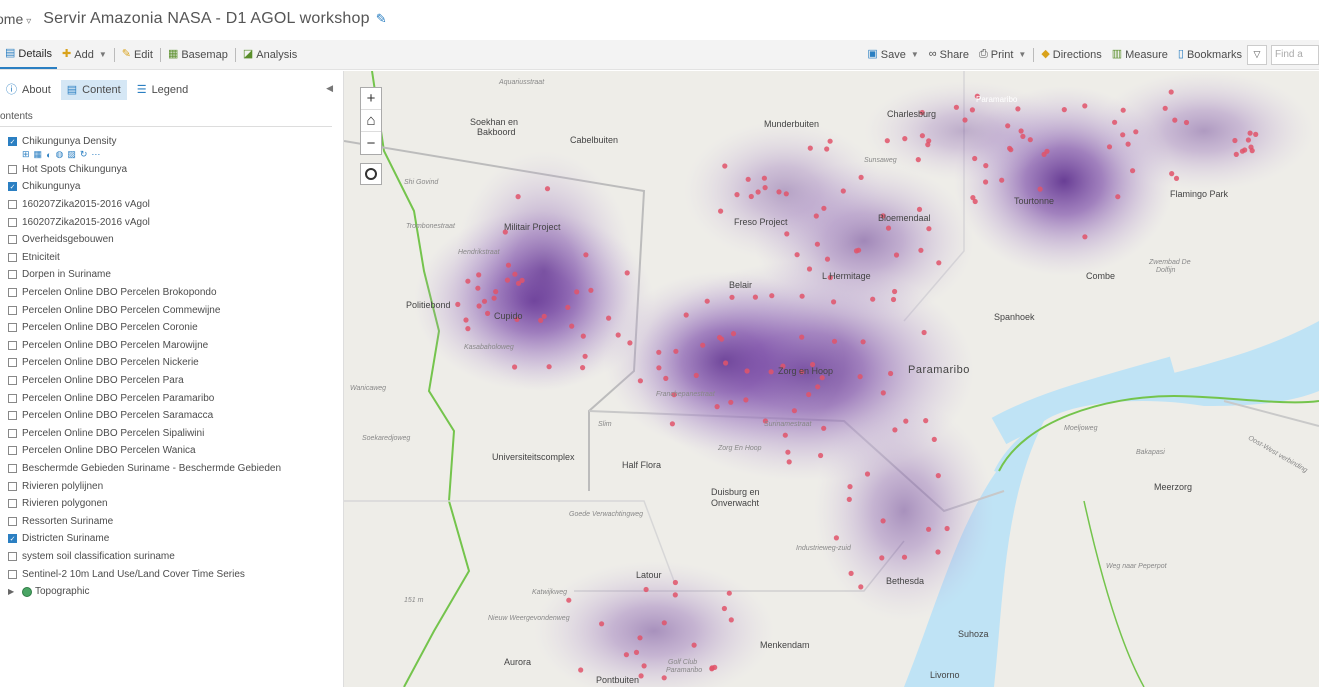  What do you see at coordinates (532, 227) in the screenshot?
I see `map-label: Militair Project` at bounding box center [532, 227].